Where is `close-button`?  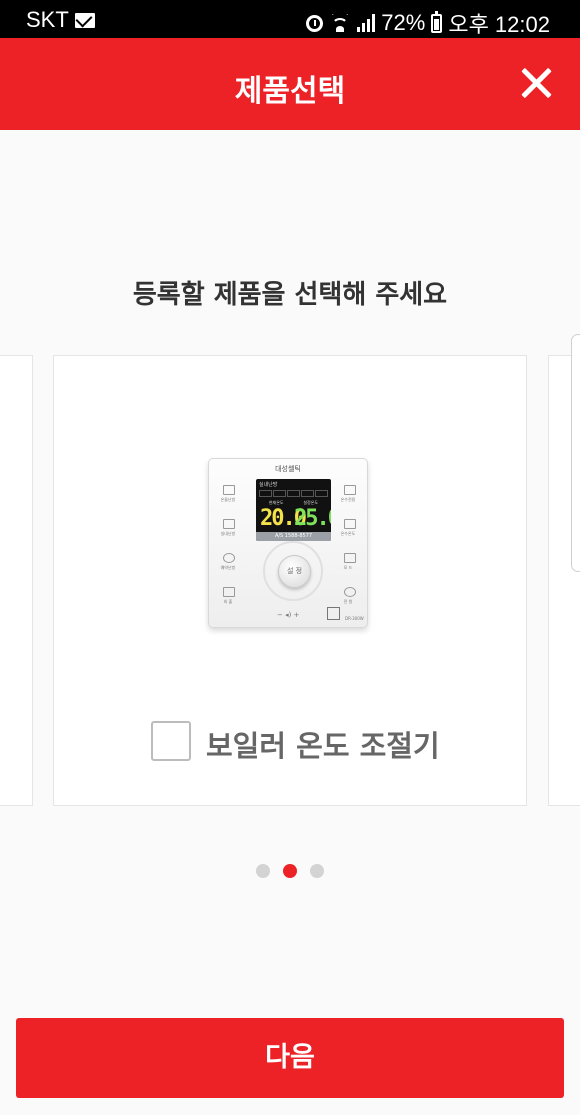 close-button is located at coordinates (536, 84).